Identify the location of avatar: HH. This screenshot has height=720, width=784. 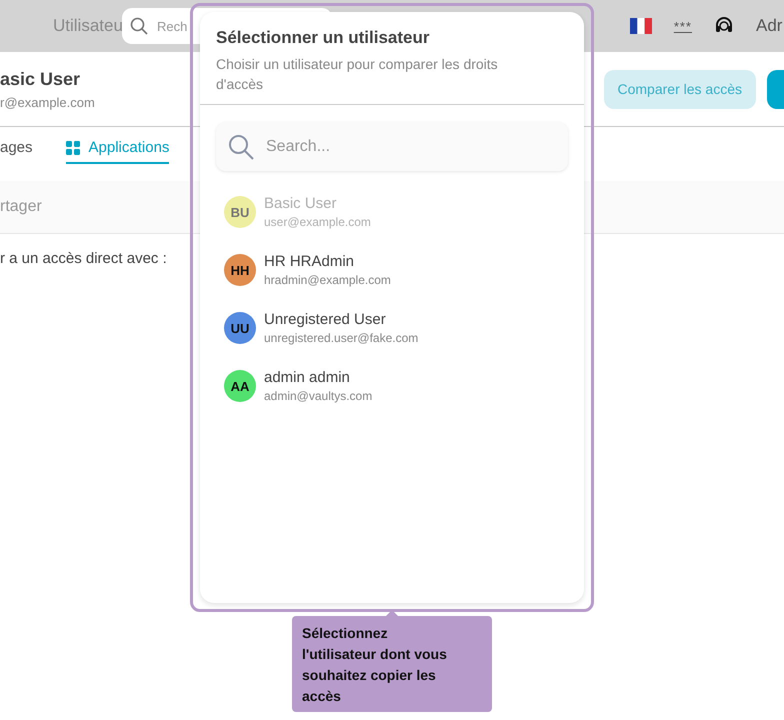
(240, 270).